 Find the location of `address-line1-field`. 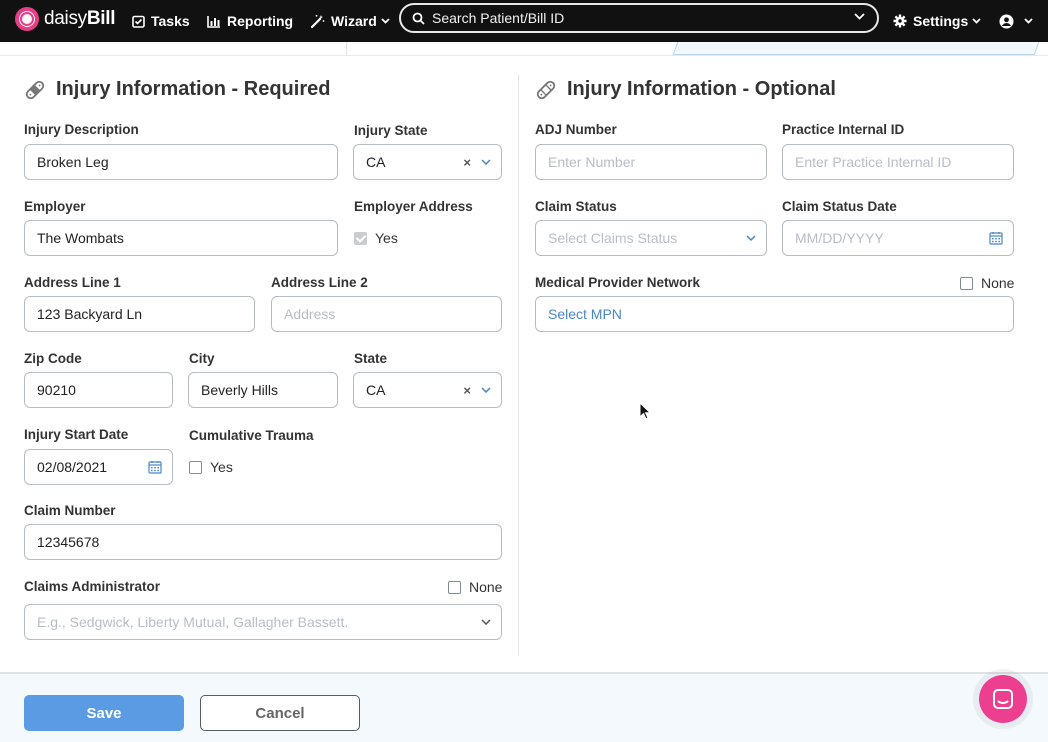

address-line1-field is located at coordinates (139, 314).